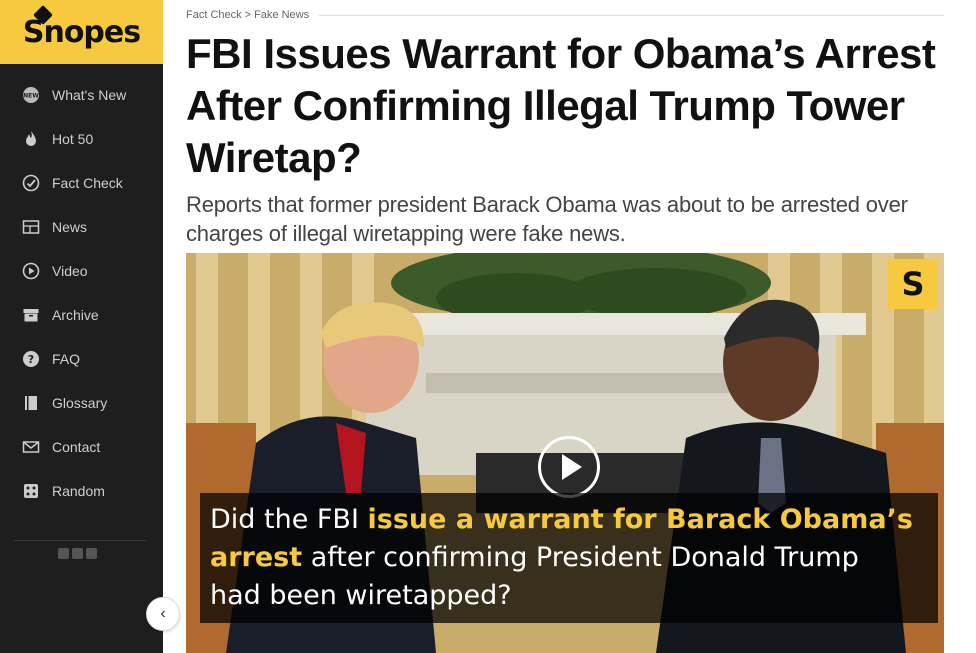 This screenshot has height=653, width=976. I want to click on caption-text: after confirming President Donald Trump, so click(580, 557).